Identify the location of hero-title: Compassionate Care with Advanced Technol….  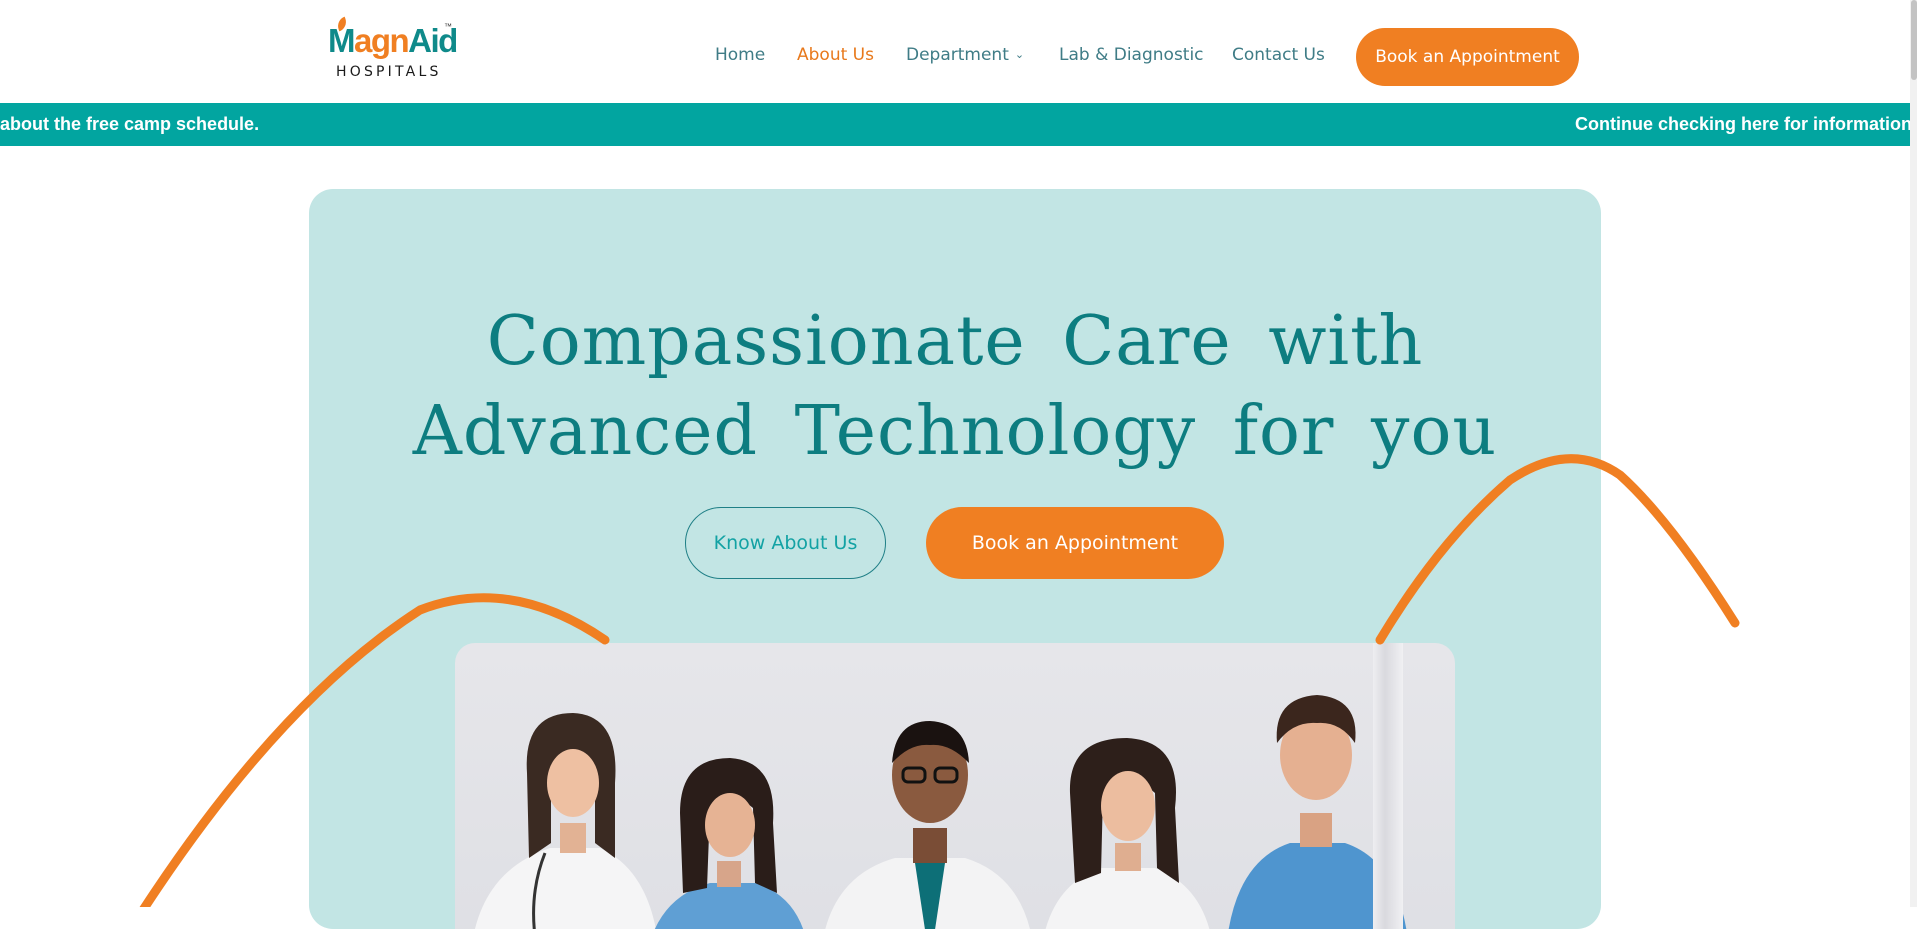
(955, 387).